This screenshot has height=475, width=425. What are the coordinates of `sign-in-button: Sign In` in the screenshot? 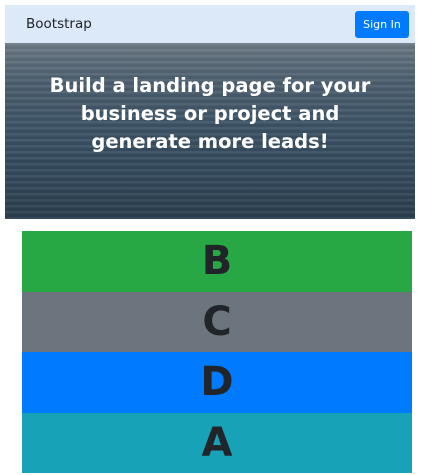 It's located at (382, 24).